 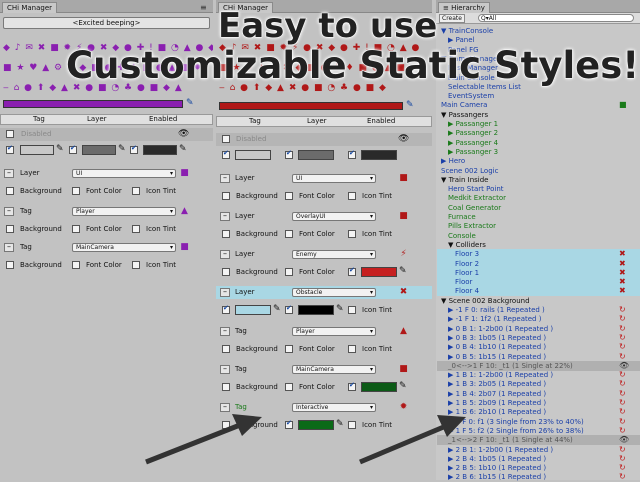 I want to click on create-button: Create, so click(x=452, y=18).